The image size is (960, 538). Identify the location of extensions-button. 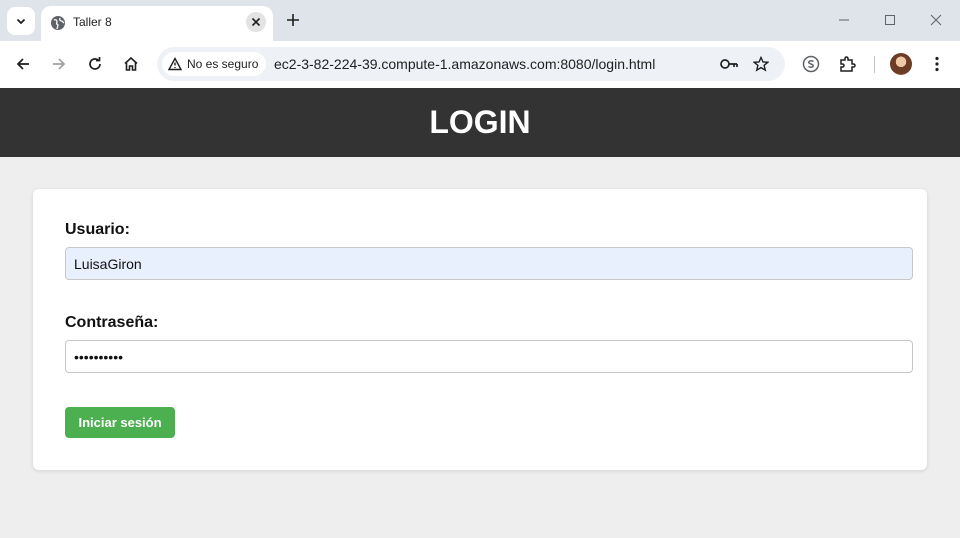
(847, 64).